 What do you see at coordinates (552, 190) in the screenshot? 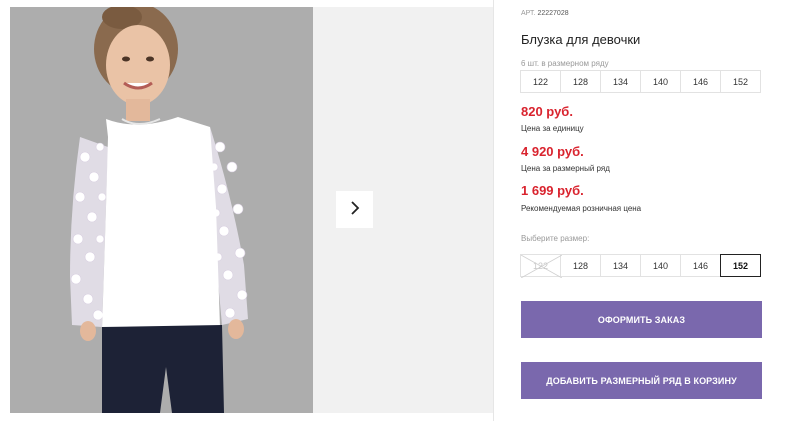
I see `retail-price: 1 699 руб.` at bounding box center [552, 190].